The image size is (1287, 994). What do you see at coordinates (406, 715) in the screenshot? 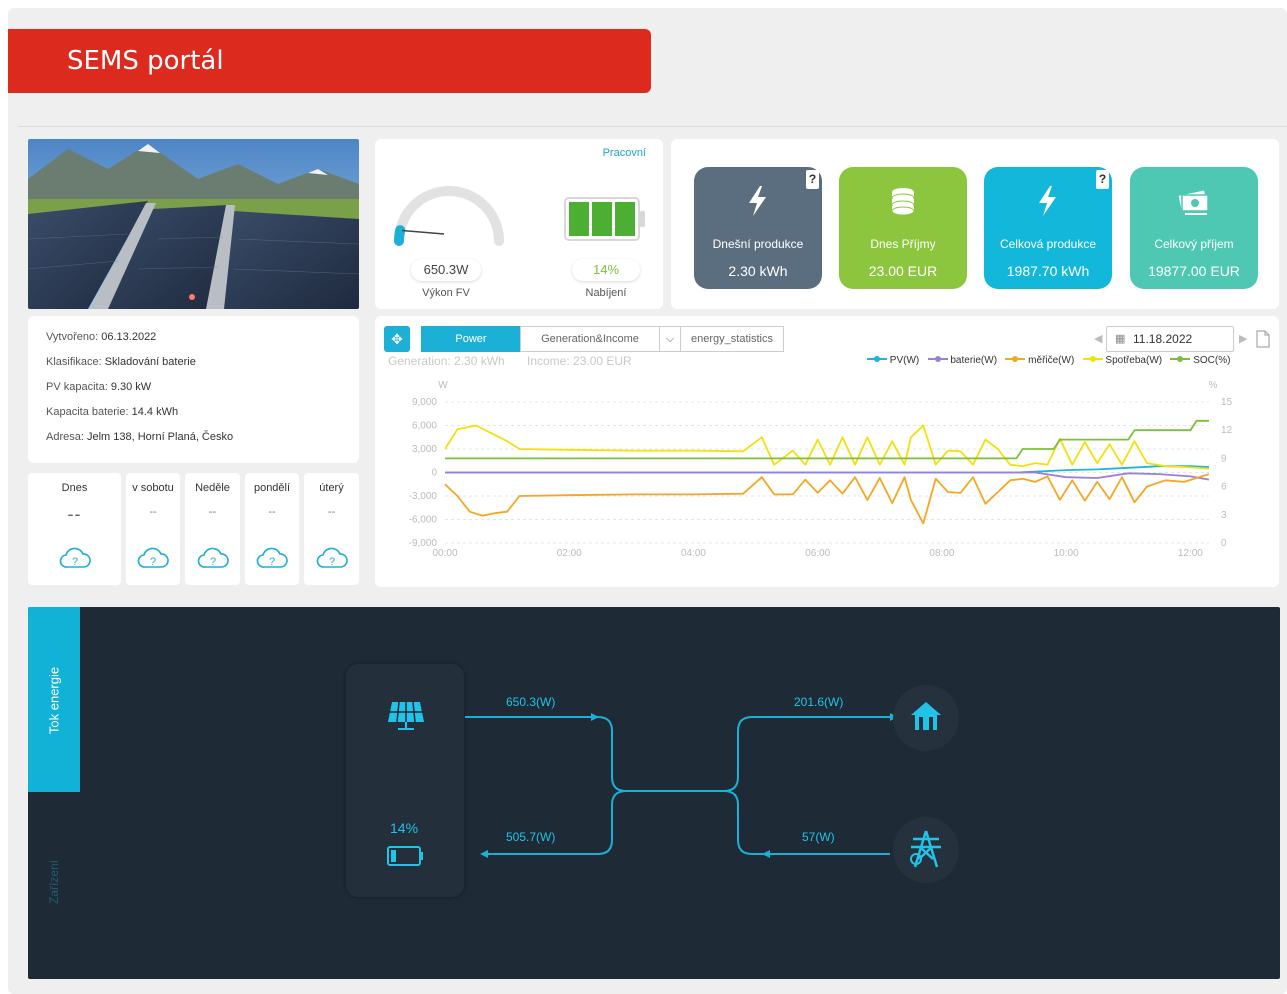
I see `solar-panel-icon` at bounding box center [406, 715].